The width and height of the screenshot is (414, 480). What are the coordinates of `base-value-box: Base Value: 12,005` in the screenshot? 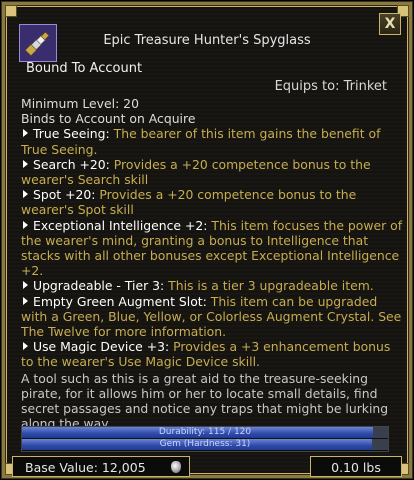 It's located at (101, 466).